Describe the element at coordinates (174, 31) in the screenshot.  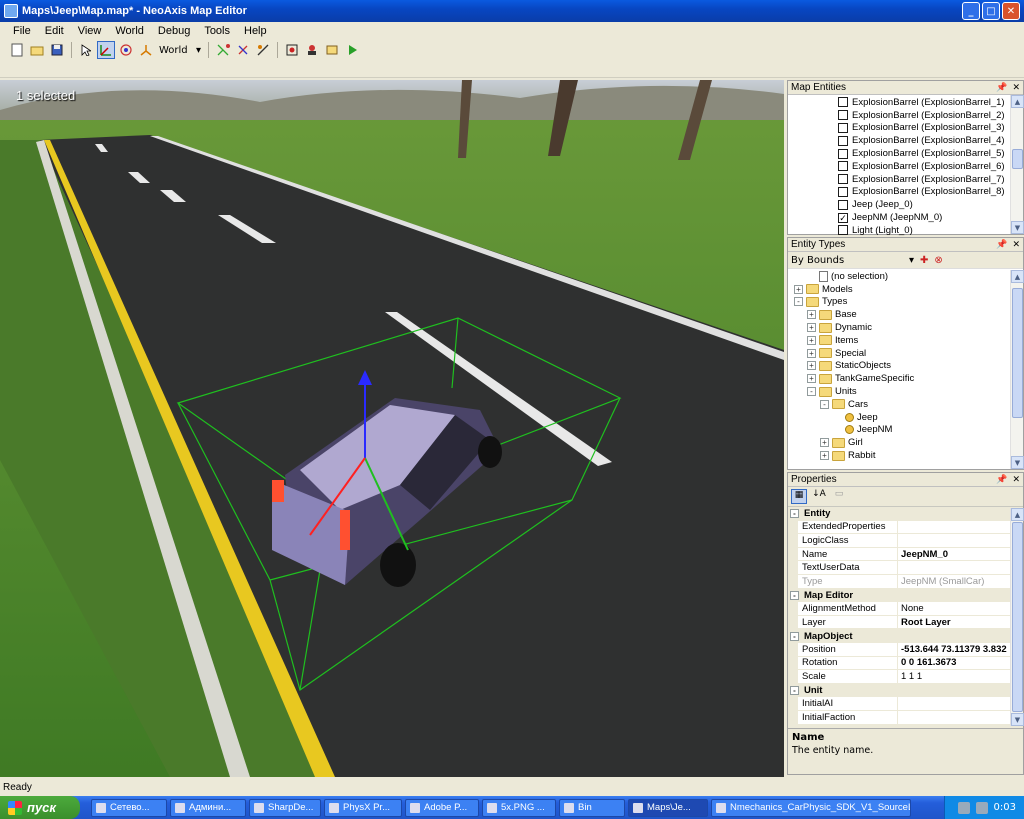
I see `menu-debug: Debug` at that location.